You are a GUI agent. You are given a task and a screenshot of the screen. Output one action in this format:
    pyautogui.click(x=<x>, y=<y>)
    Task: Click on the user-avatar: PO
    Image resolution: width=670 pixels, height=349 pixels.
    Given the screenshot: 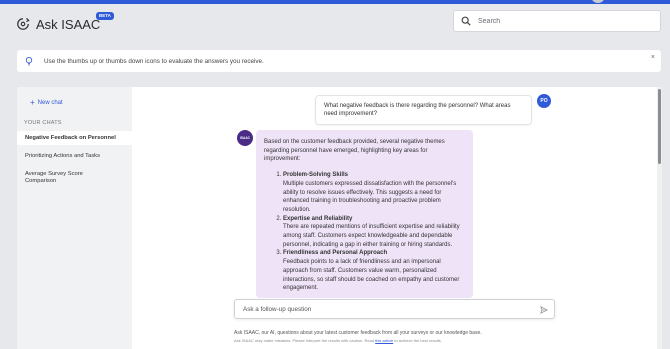 What is the action you would take?
    pyautogui.click(x=544, y=101)
    